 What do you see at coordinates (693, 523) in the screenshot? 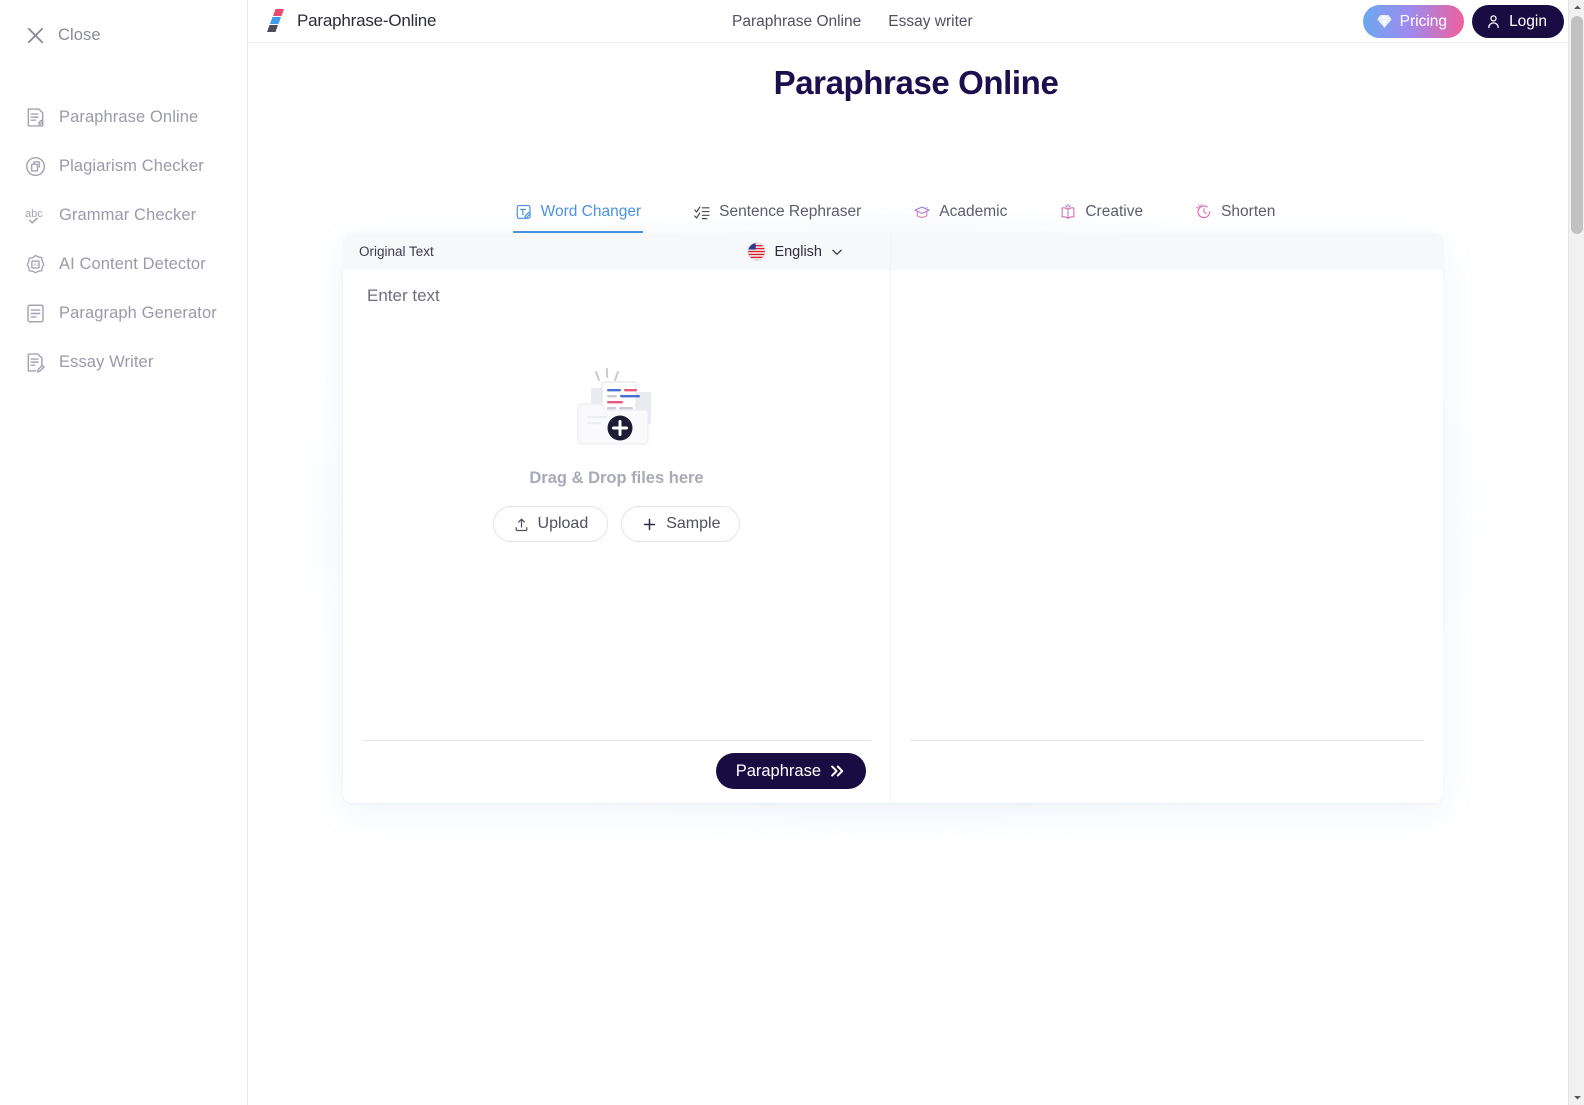
I see `sample-label: Sample` at bounding box center [693, 523].